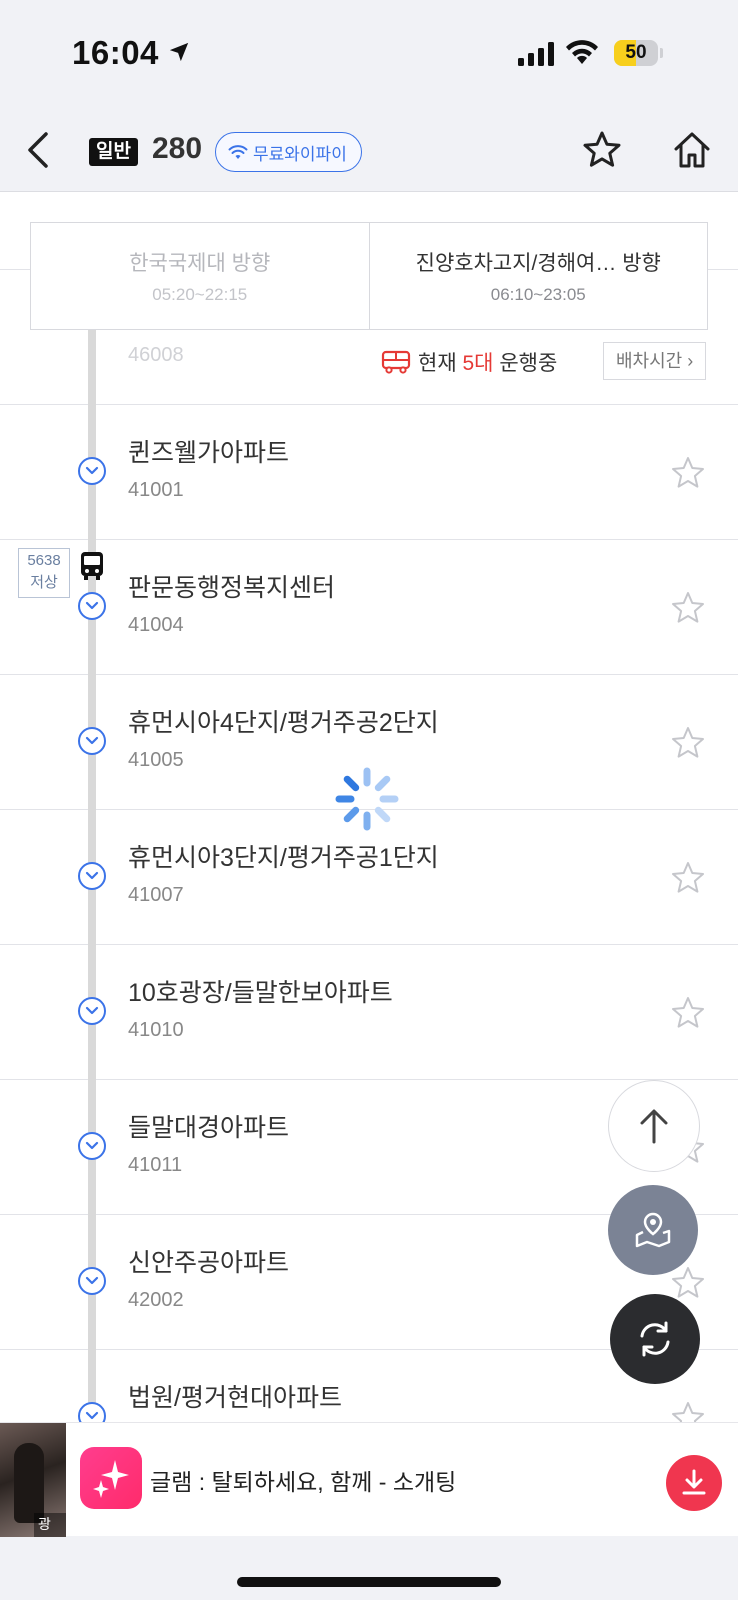 The height and width of the screenshot is (1600, 738). Describe the element at coordinates (235, 1398) in the screenshot. I see `stop-name: 법원/평거현대아파트` at that location.